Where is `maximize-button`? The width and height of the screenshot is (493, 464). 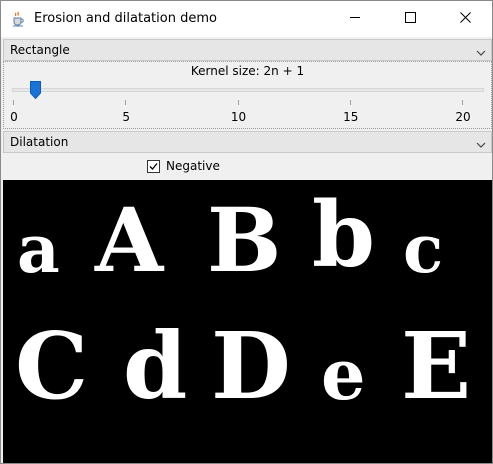 maximize-button is located at coordinates (410, 19).